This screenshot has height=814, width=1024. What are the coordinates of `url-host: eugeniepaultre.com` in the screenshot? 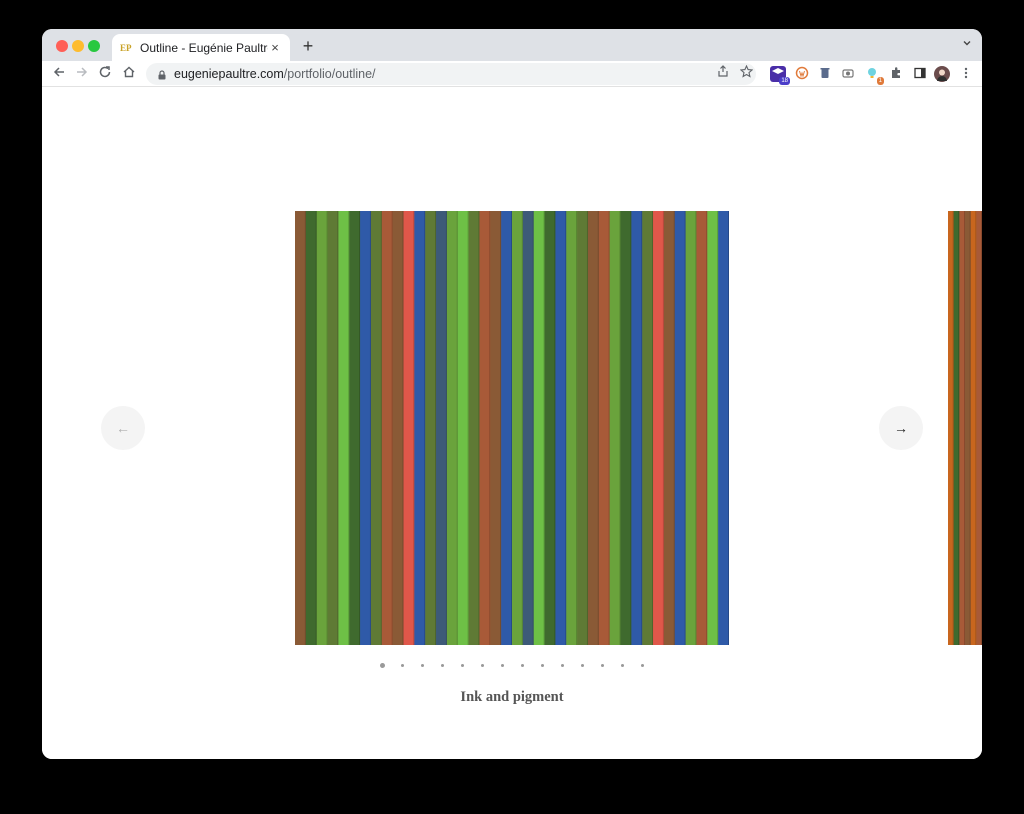 It's located at (229, 74).